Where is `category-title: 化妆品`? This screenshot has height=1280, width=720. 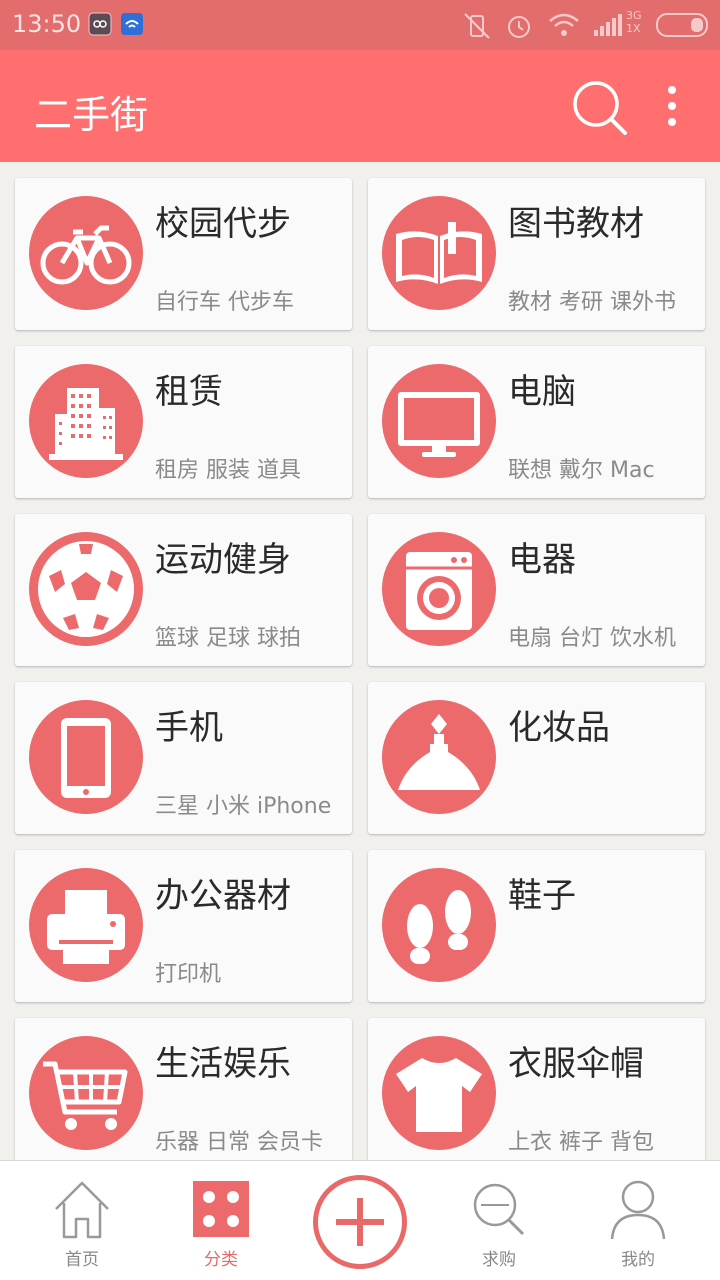
category-title: 化妆品 is located at coordinates (559, 728).